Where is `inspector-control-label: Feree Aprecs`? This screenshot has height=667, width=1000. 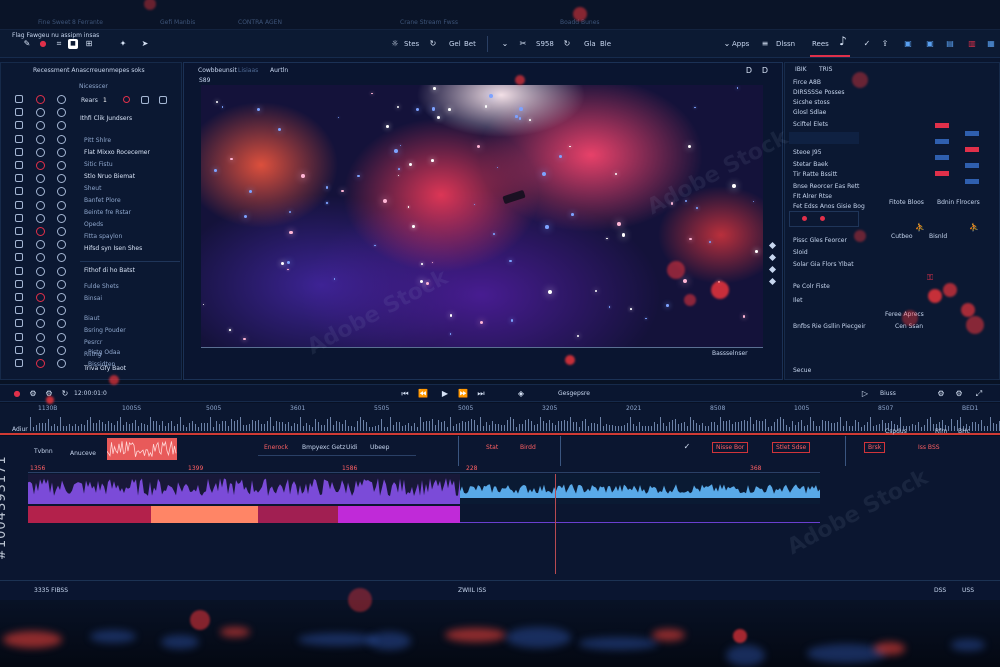 inspector-control-label: Feree Aprecs is located at coordinates (904, 314).